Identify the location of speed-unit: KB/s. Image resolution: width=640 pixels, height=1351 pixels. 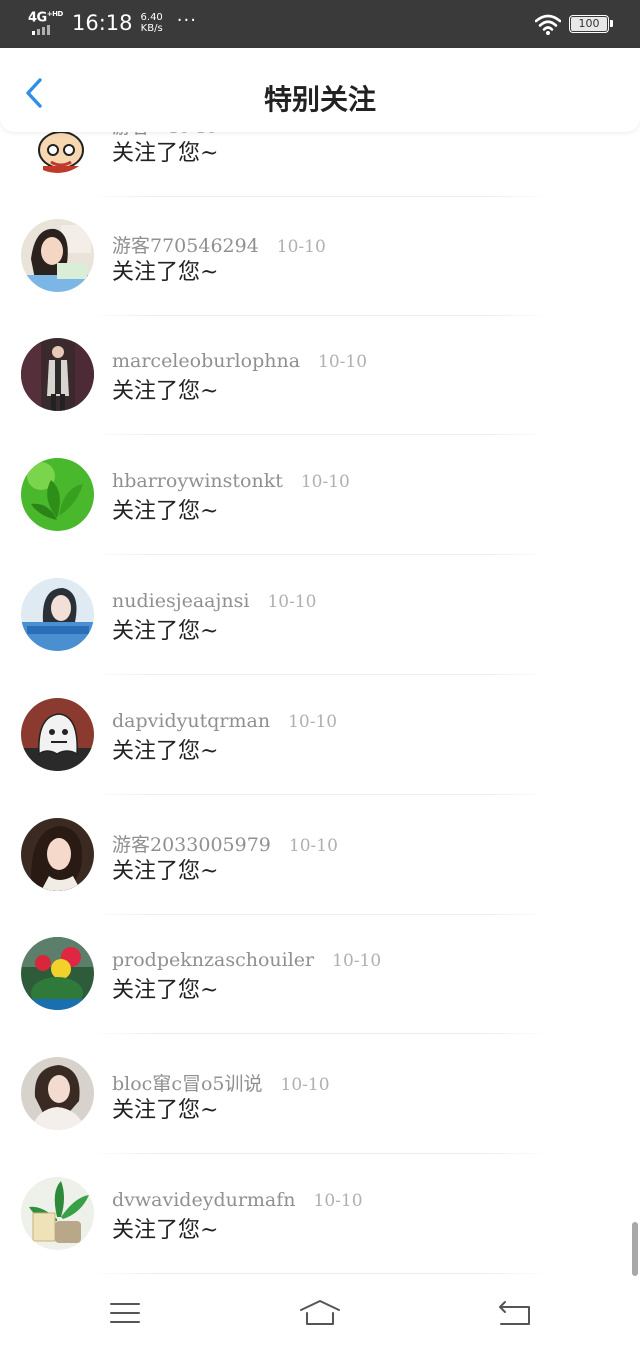
(151, 28).